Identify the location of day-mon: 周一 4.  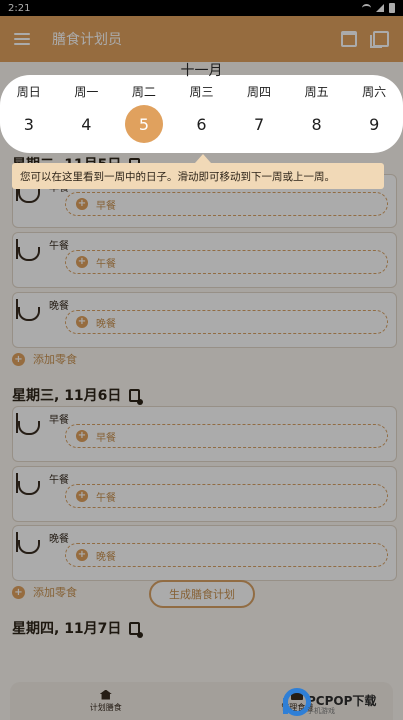
(86, 113).